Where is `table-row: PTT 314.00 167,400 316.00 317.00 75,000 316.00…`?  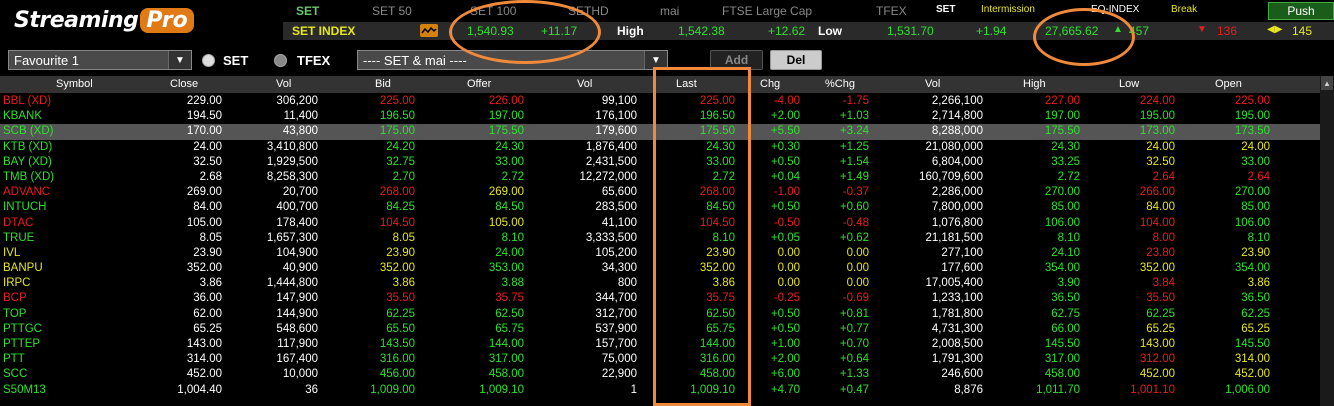
table-row: PTT 314.00 167,400 316.00 317.00 75,000 316.00… is located at coordinates (660, 359).